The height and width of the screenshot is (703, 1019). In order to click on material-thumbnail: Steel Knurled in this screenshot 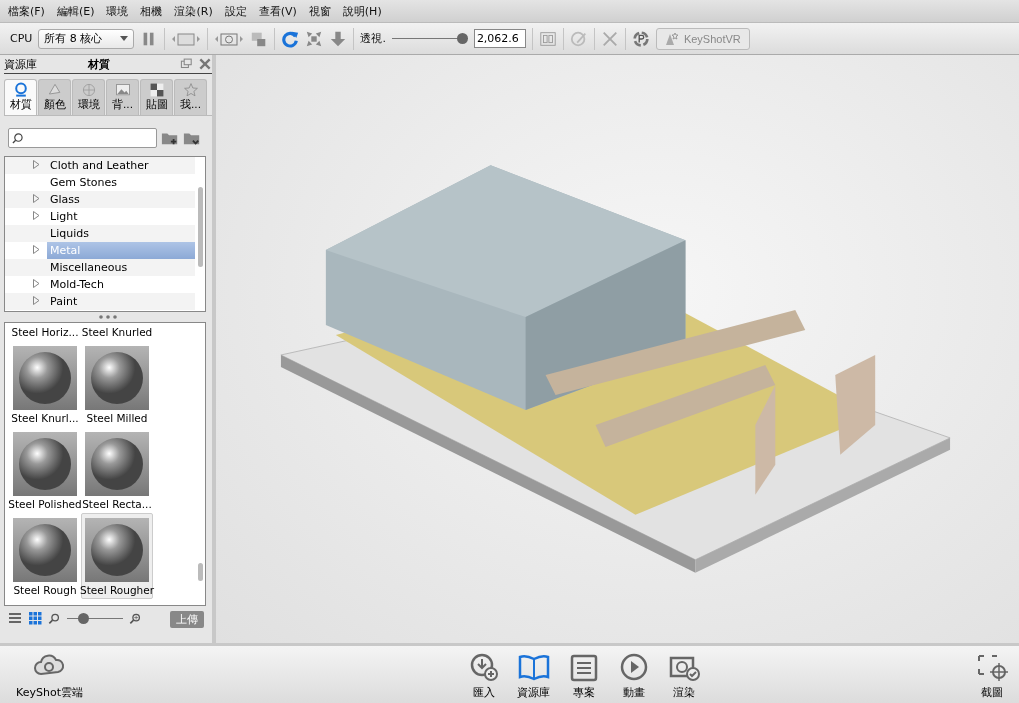, I will do `click(117, 332)`.